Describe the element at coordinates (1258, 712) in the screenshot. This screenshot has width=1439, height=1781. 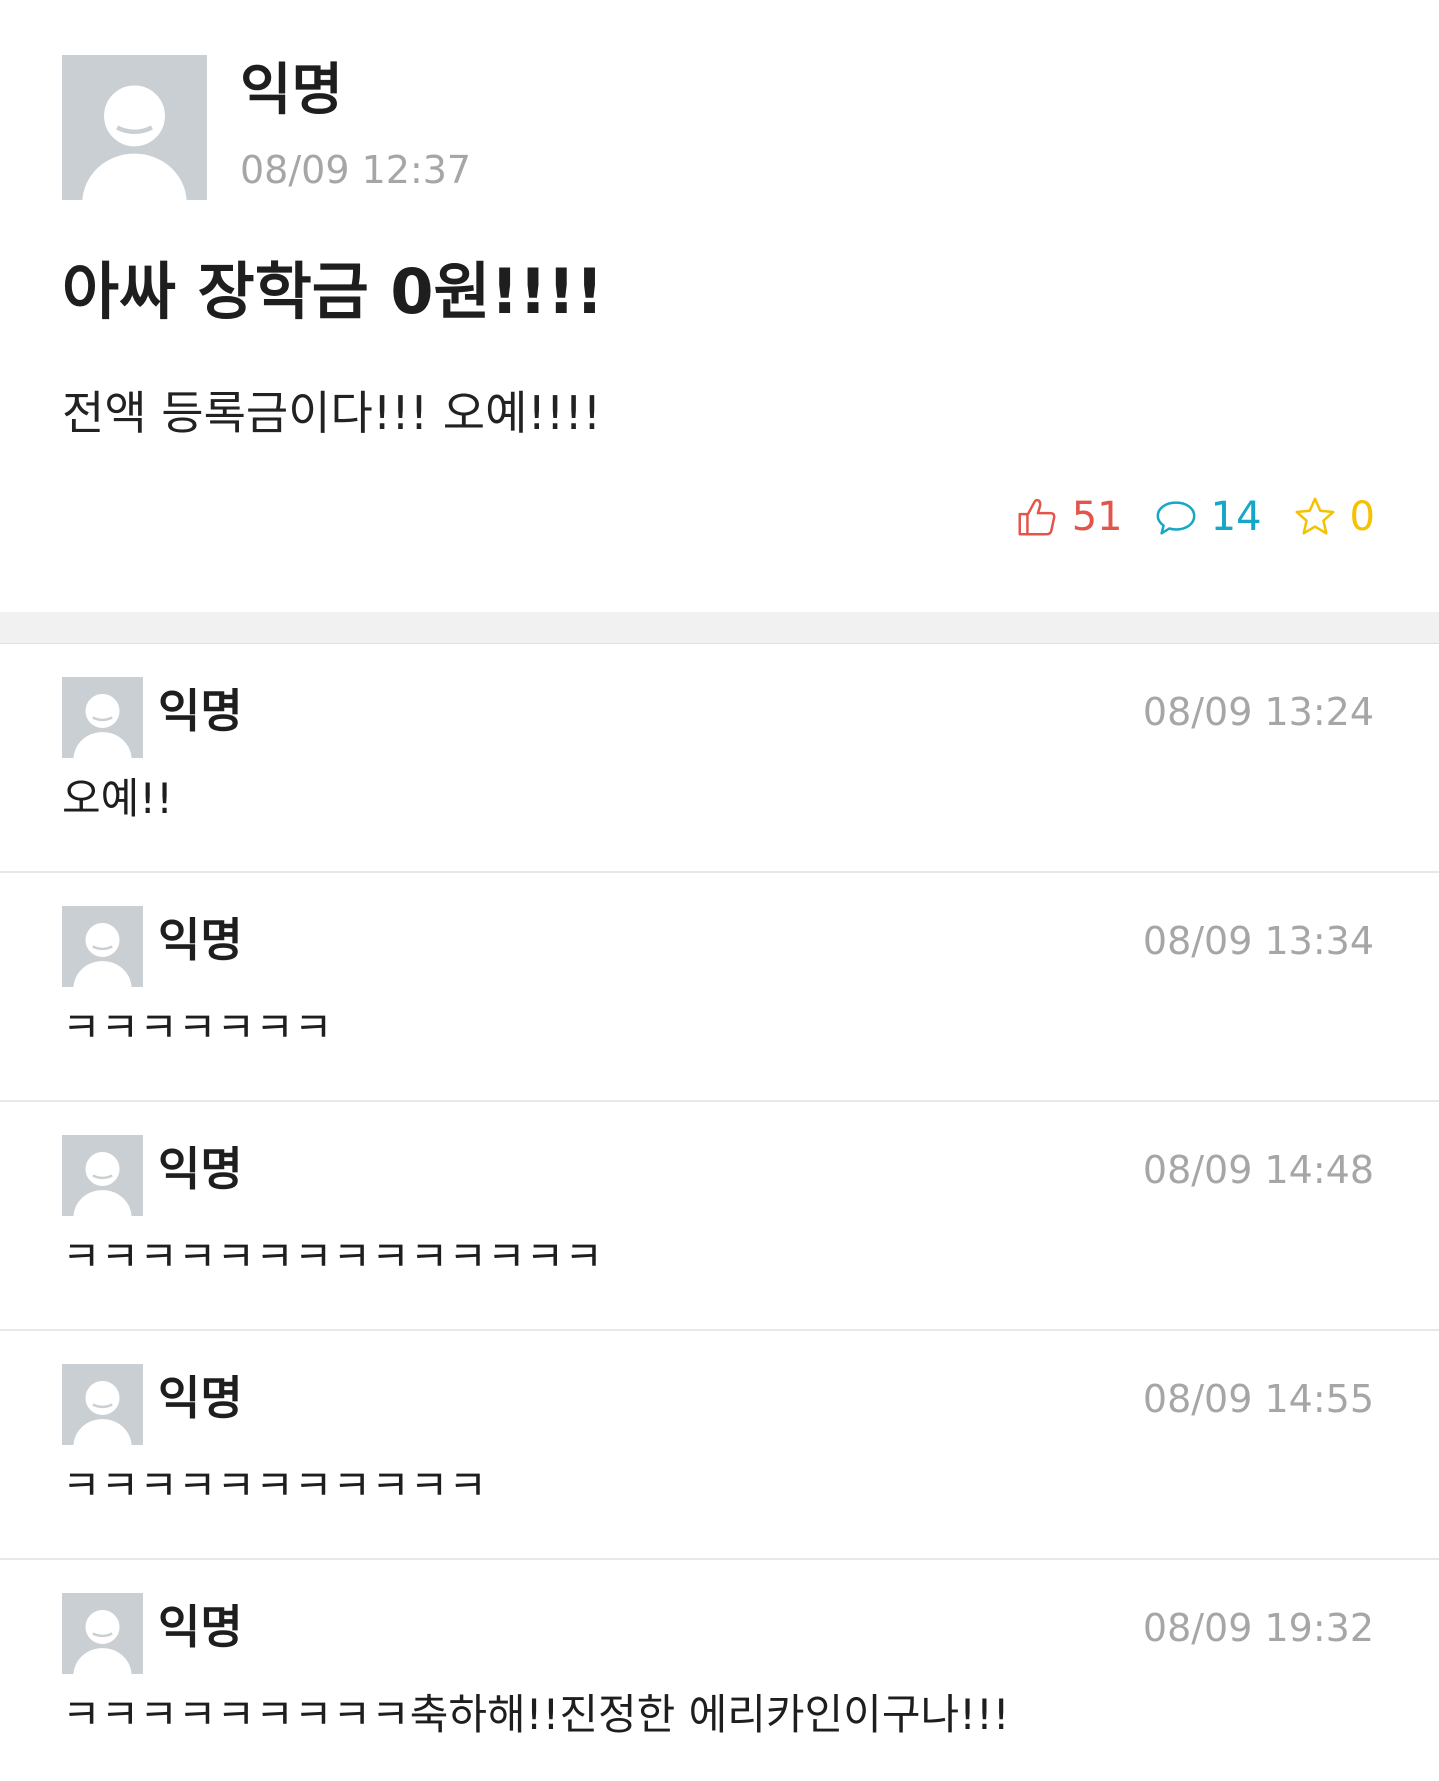
I see `comment-timestamp: 08/09 13:24` at that location.